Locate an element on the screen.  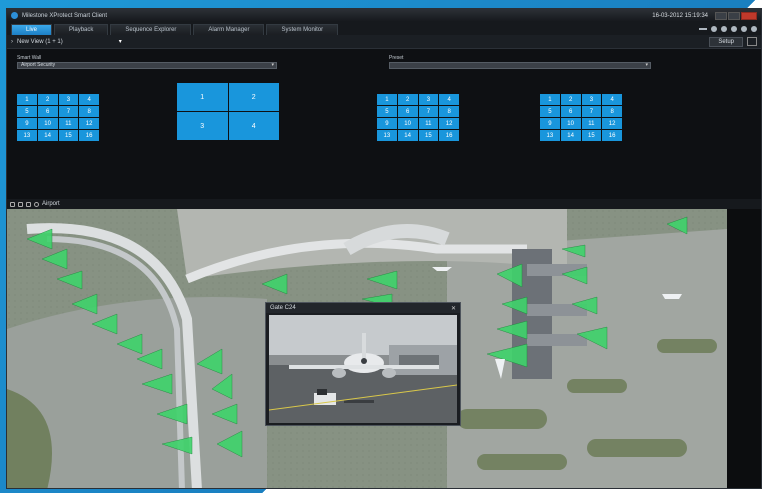
view-expand-chevron-icon: › is located at coordinates (12, 42).